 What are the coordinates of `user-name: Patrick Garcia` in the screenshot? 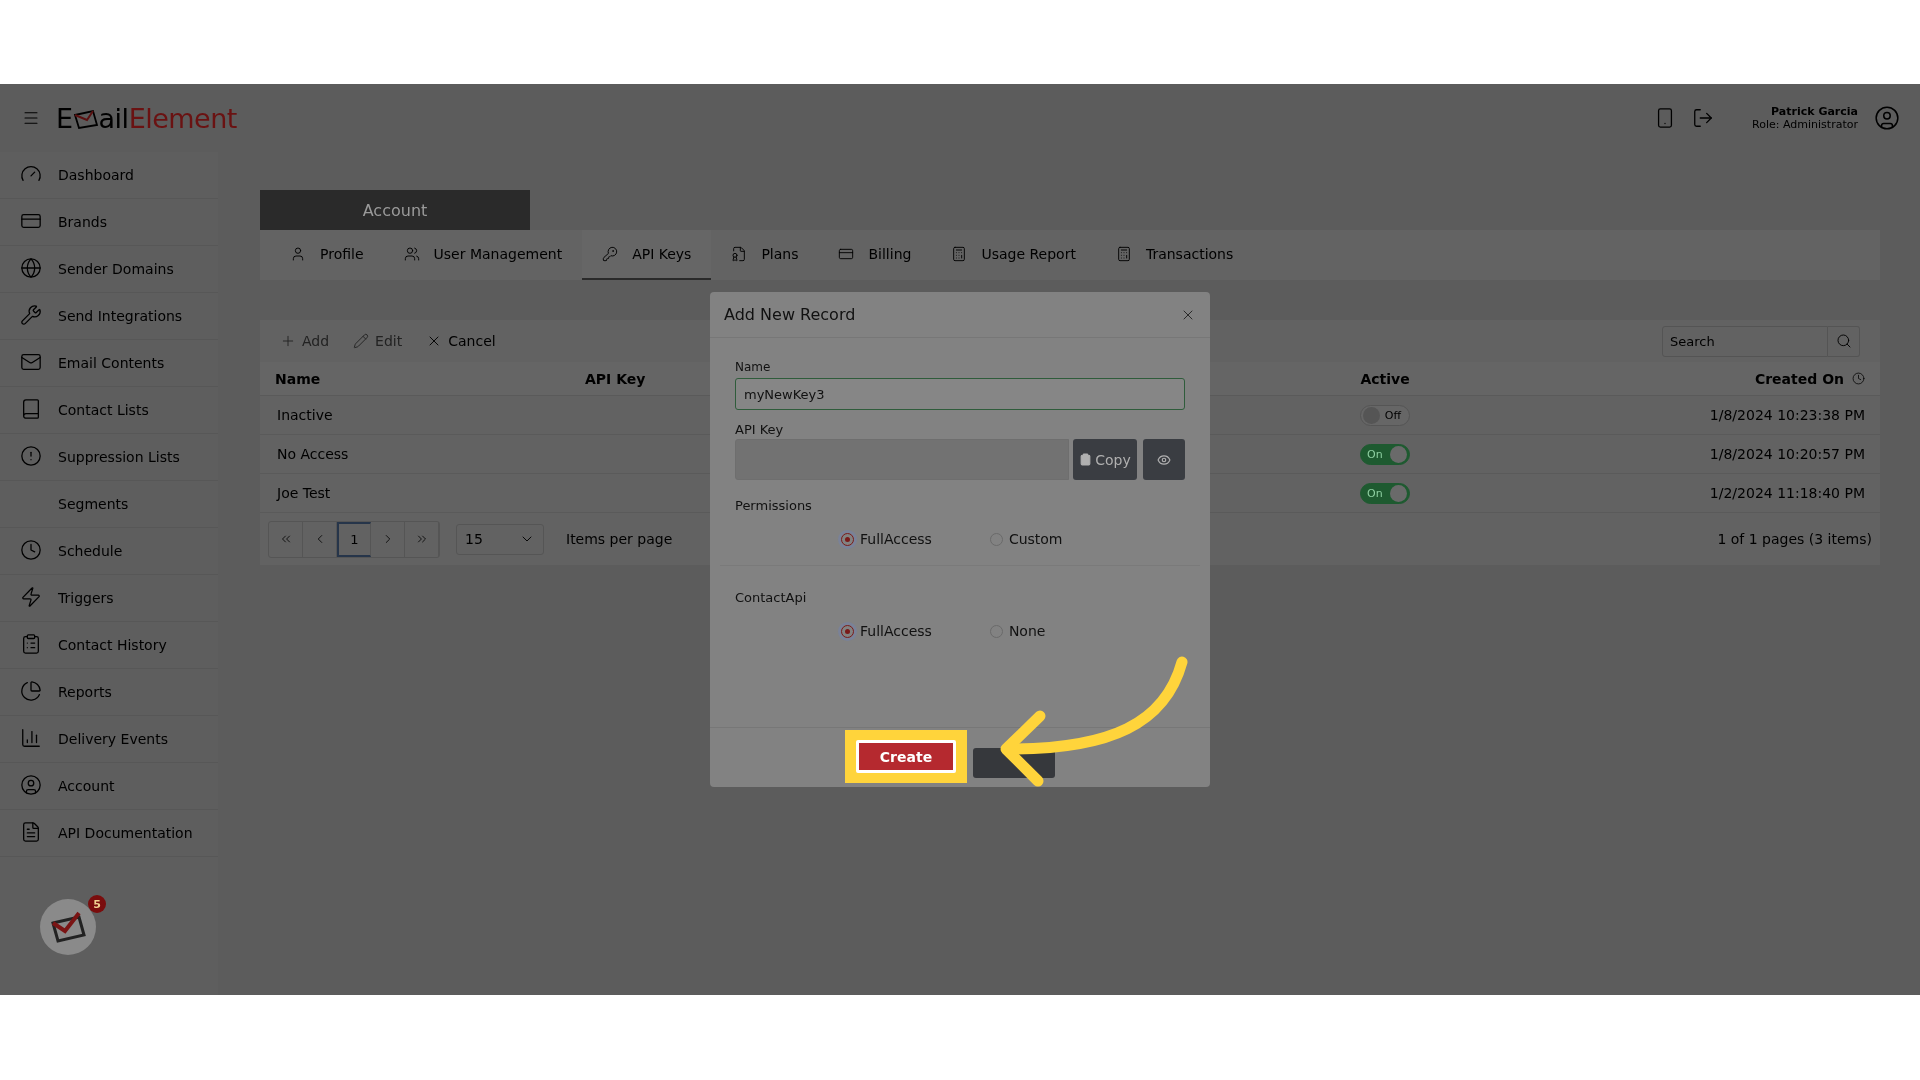 It's located at (1814, 111).